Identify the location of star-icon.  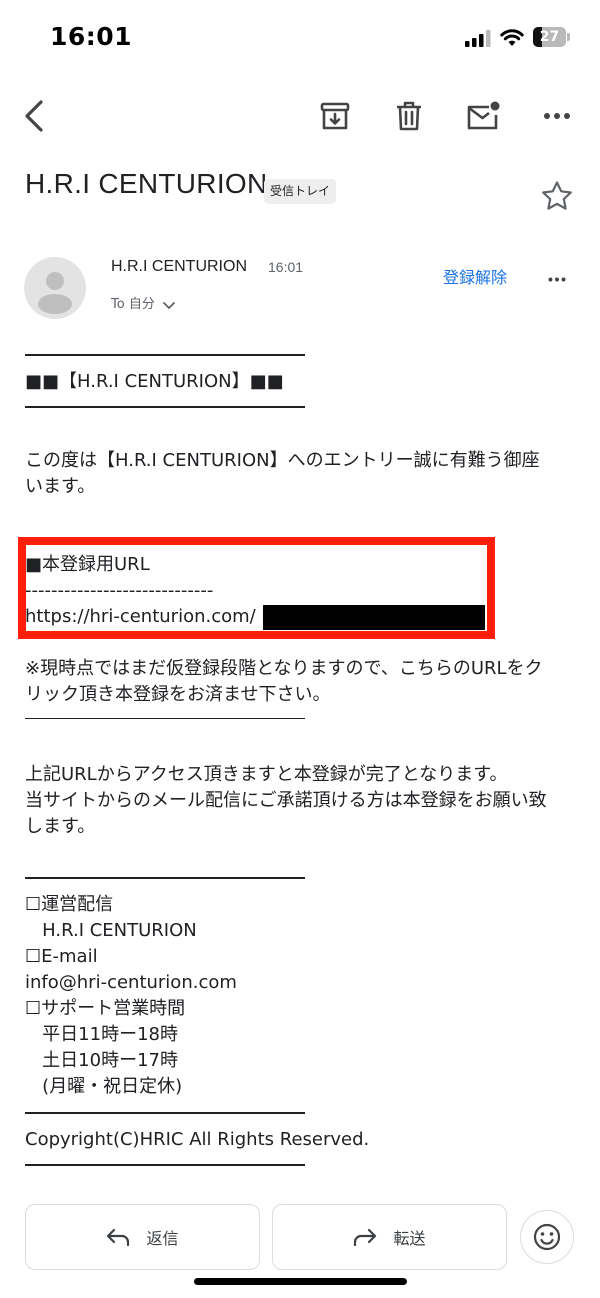
(557, 196).